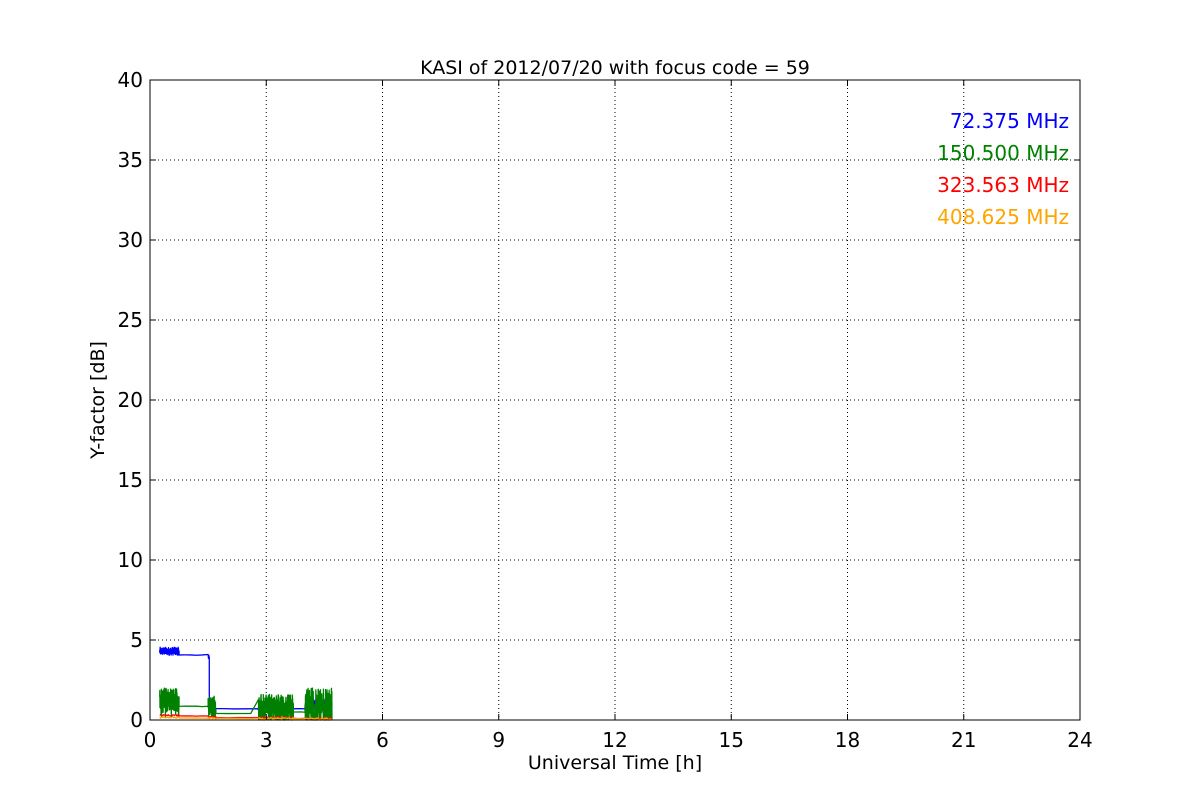  I want to click on y-tick-label: 35, so click(130, 160).